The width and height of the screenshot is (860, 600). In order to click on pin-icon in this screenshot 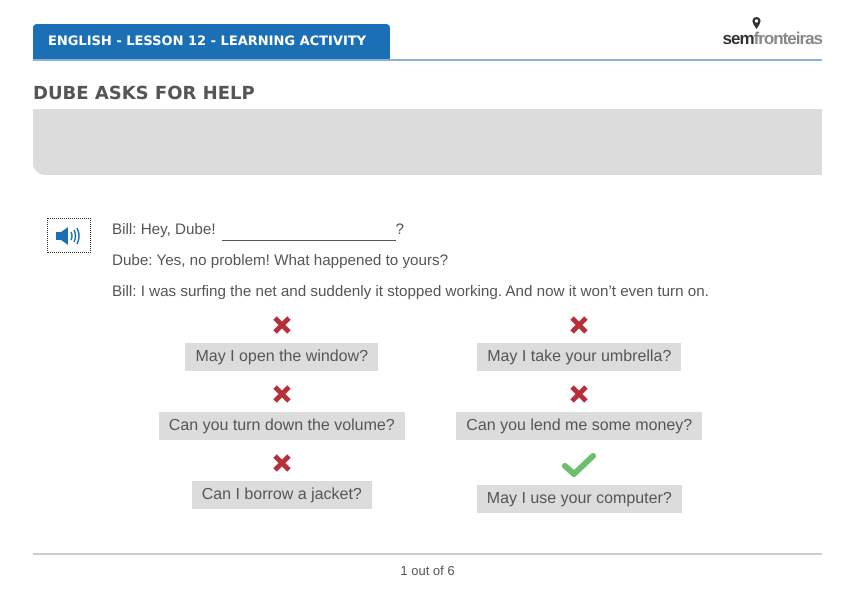, I will do `click(756, 23)`.